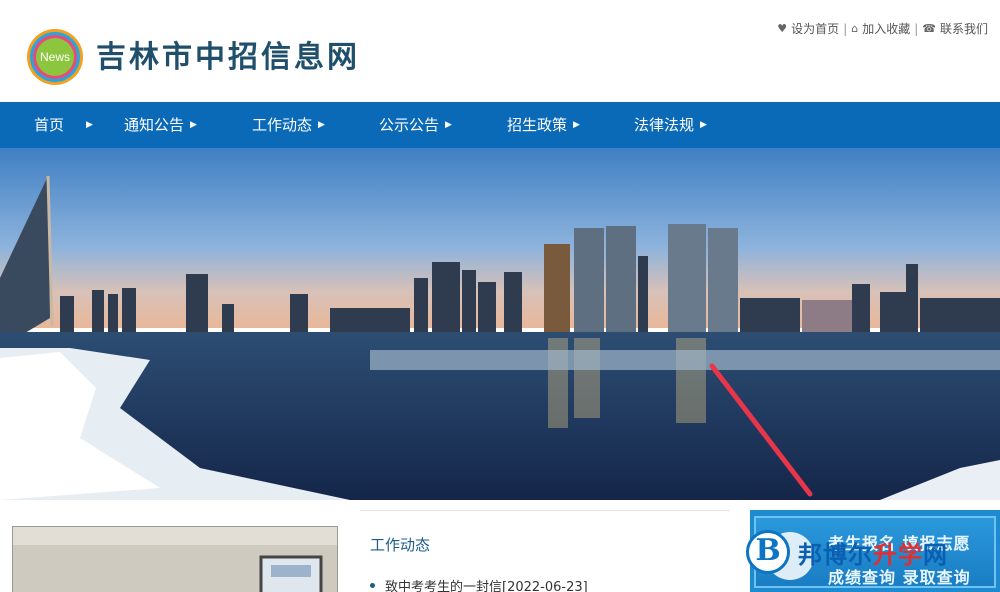  What do you see at coordinates (898, 554) in the screenshot?
I see `watermark-text-highlight: 升学` at bounding box center [898, 554].